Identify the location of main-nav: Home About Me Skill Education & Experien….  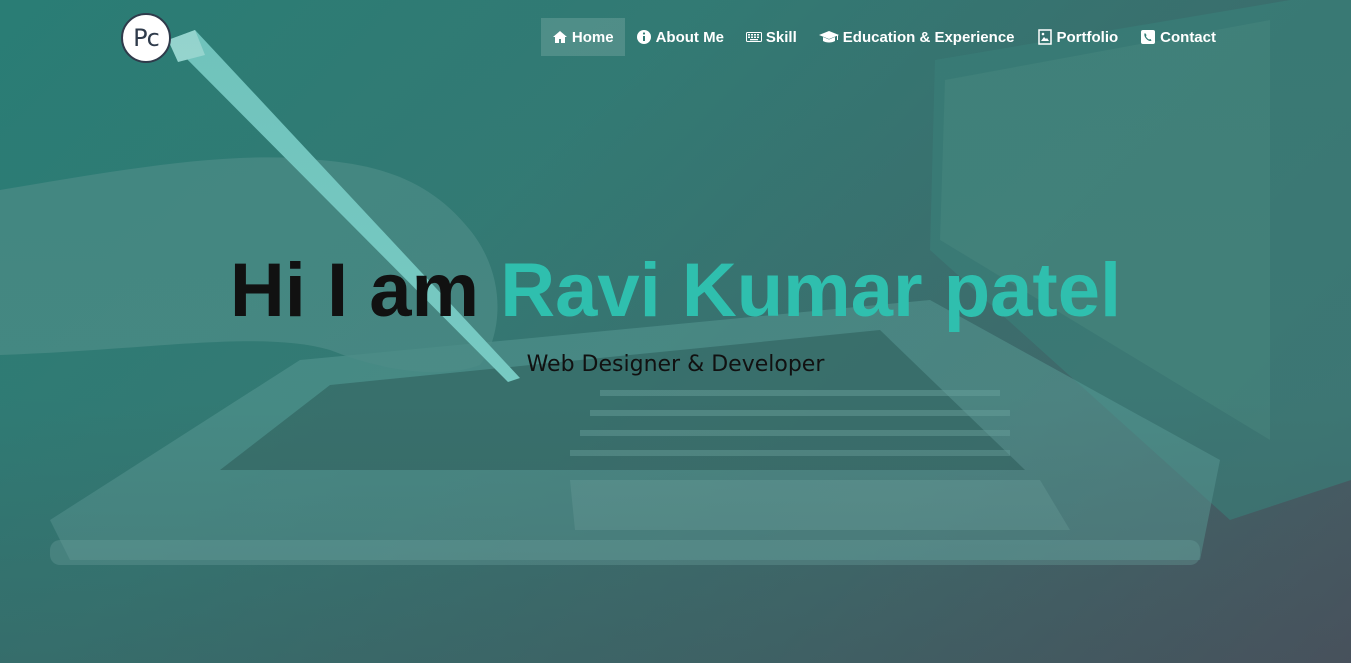
(883, 37).